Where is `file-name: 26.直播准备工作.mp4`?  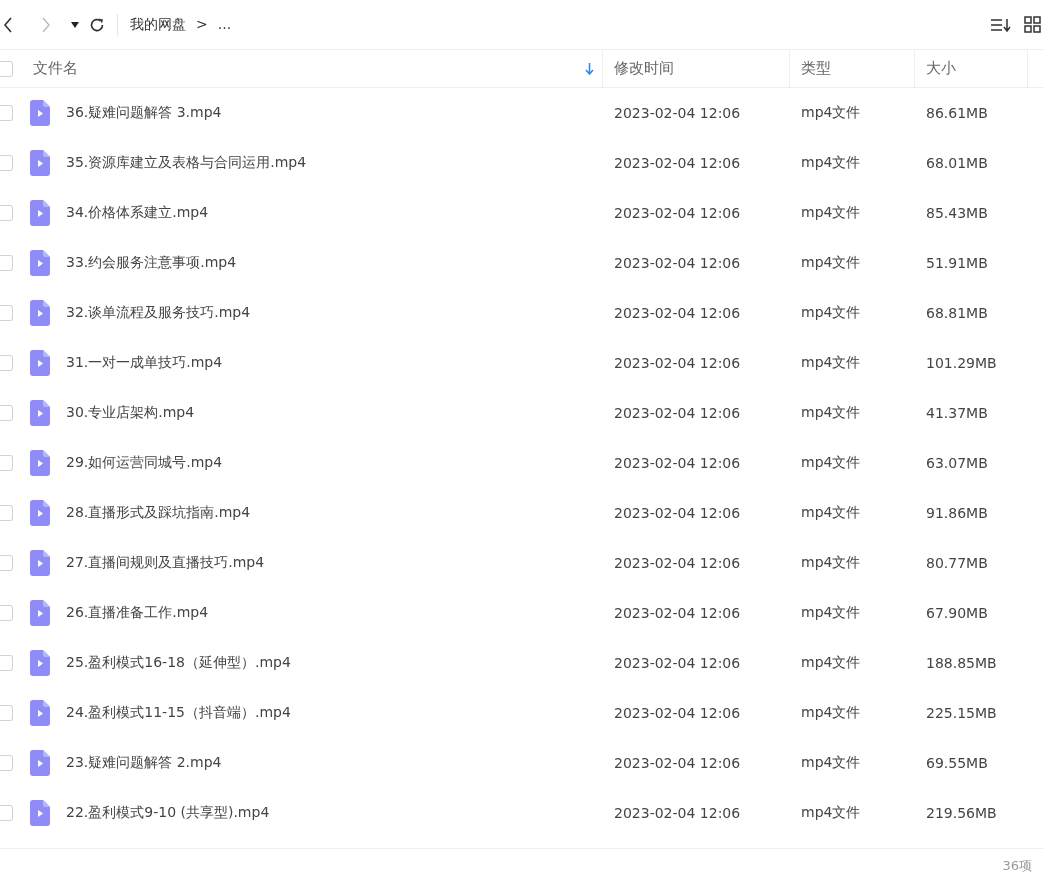
file-name: 26.直播准备工作.mp4 is located at coordinates (137, 613).